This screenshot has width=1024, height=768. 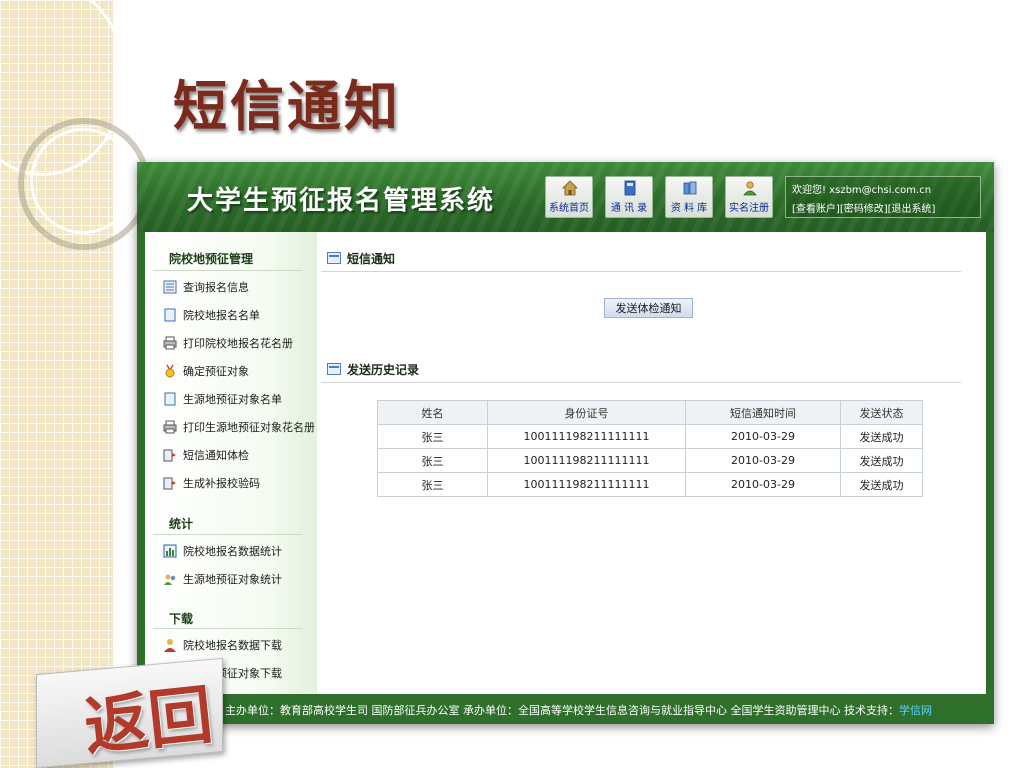 I want to click on column-header-id: 身份证号, so click(x=586, y=412).